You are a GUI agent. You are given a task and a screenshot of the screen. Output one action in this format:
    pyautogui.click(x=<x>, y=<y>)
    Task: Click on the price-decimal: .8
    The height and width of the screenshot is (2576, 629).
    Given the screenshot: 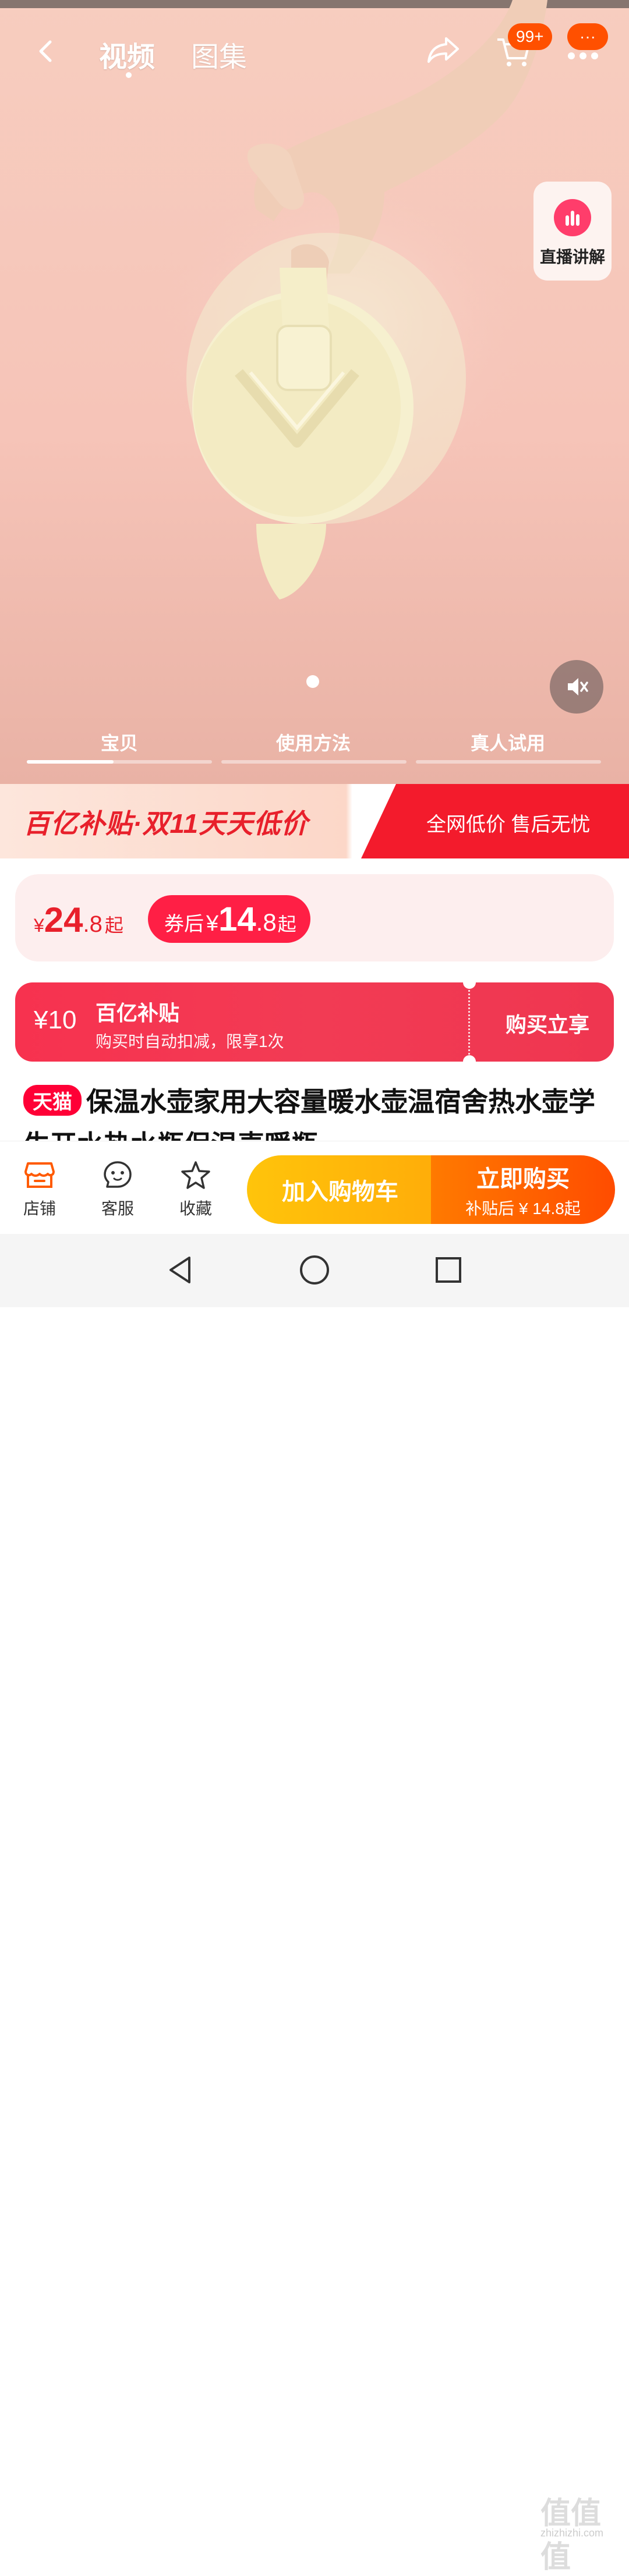 What is the action you would take?
    pyautogui.click(x=93, y=924)
    